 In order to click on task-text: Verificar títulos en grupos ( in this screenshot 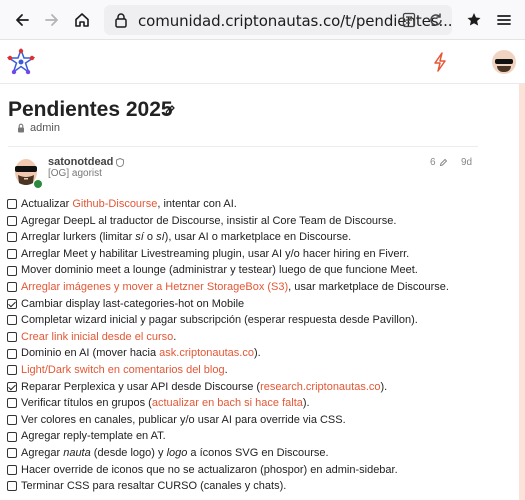, I will do `click(86, 403)`.